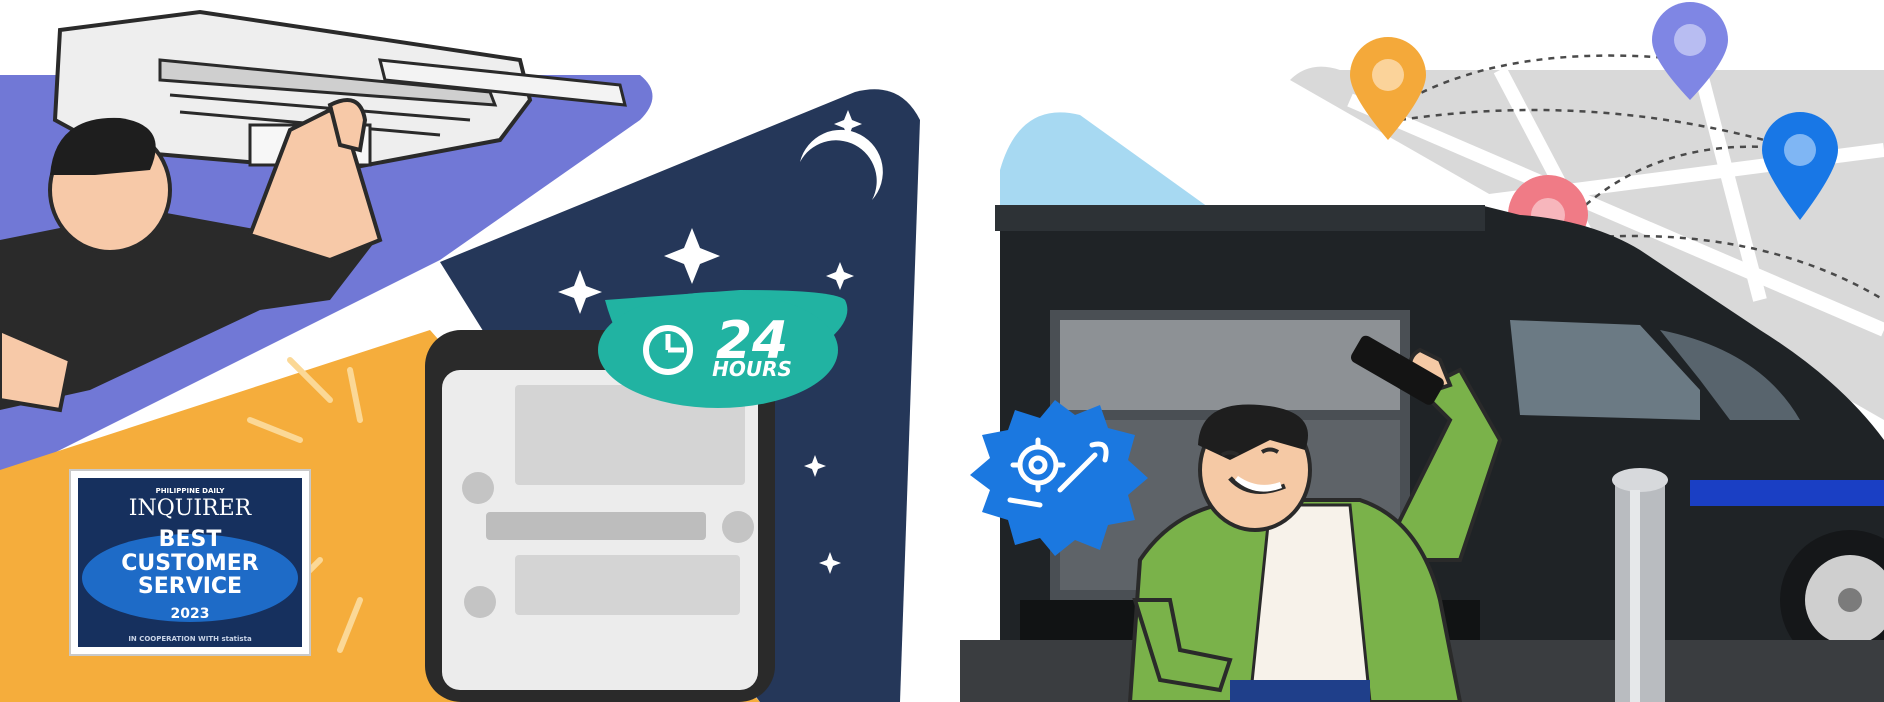 The image size is (1884, 702). What do you see at coordinates (190, 539) in the screenshot?
I see `badge-award-line1: BEST` at bounding box center [190, 539].